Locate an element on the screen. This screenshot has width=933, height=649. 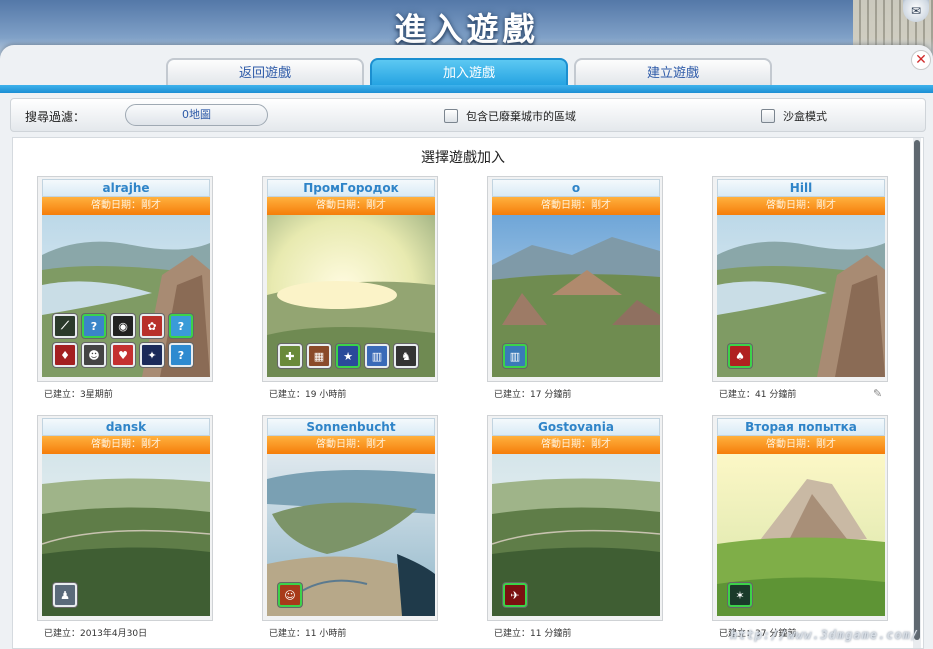
game-name: Hill is located at coordinates (801, 188).